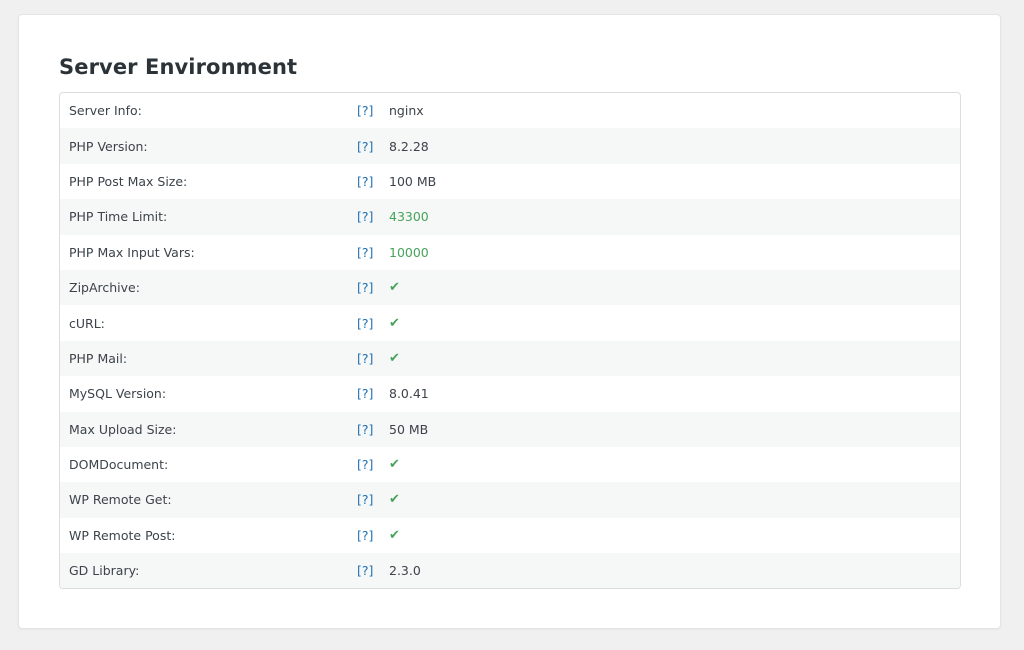  I want to click on table-row: MySQL Version: [?] 8.0.41, so click(510, 393).